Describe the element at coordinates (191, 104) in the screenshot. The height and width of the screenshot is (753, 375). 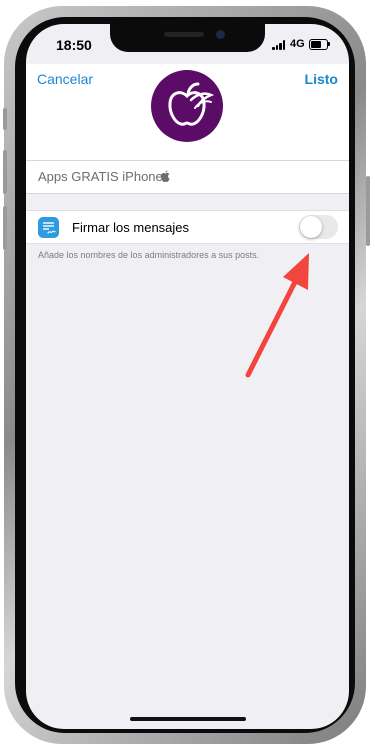
I see `apple-logo-icon` at that location.